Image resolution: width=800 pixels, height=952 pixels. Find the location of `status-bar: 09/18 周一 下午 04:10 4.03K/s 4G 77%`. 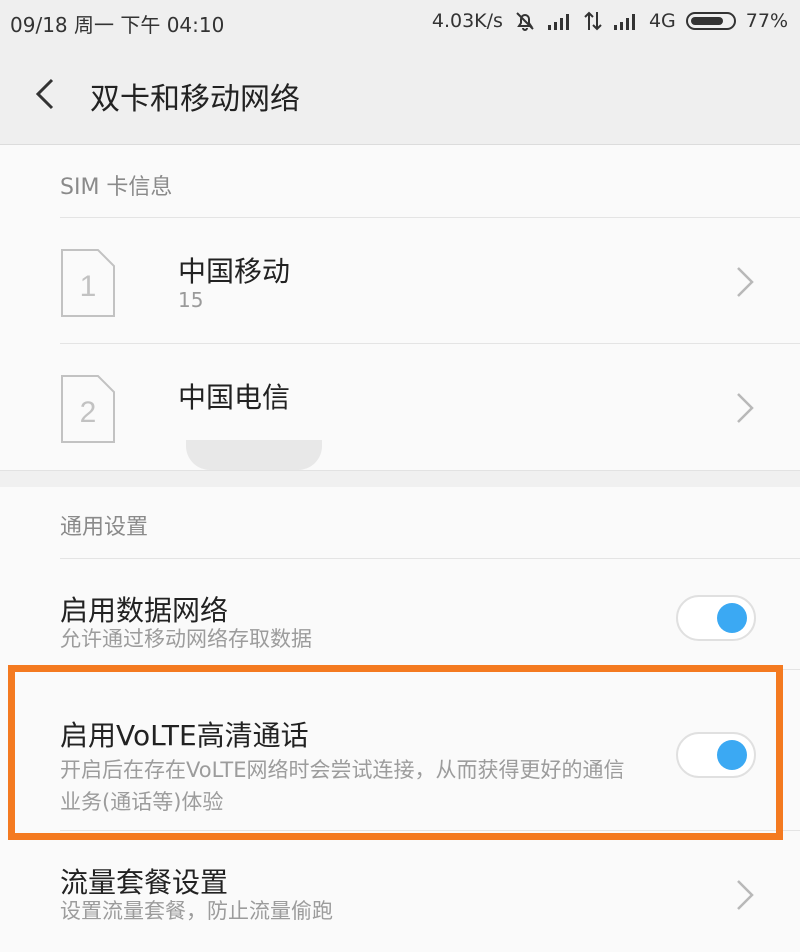

status-bar: 09/18 周一 下午 04:10 4.03K/s 4G 77% is located at coordinates (400, 22).